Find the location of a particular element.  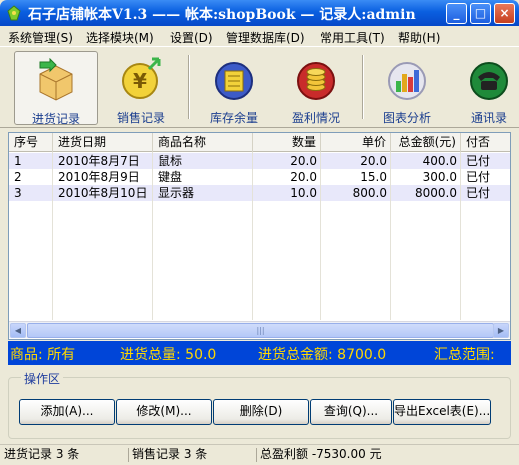

menu-module: 选择模块(M) is located at coordinates (120, 37).